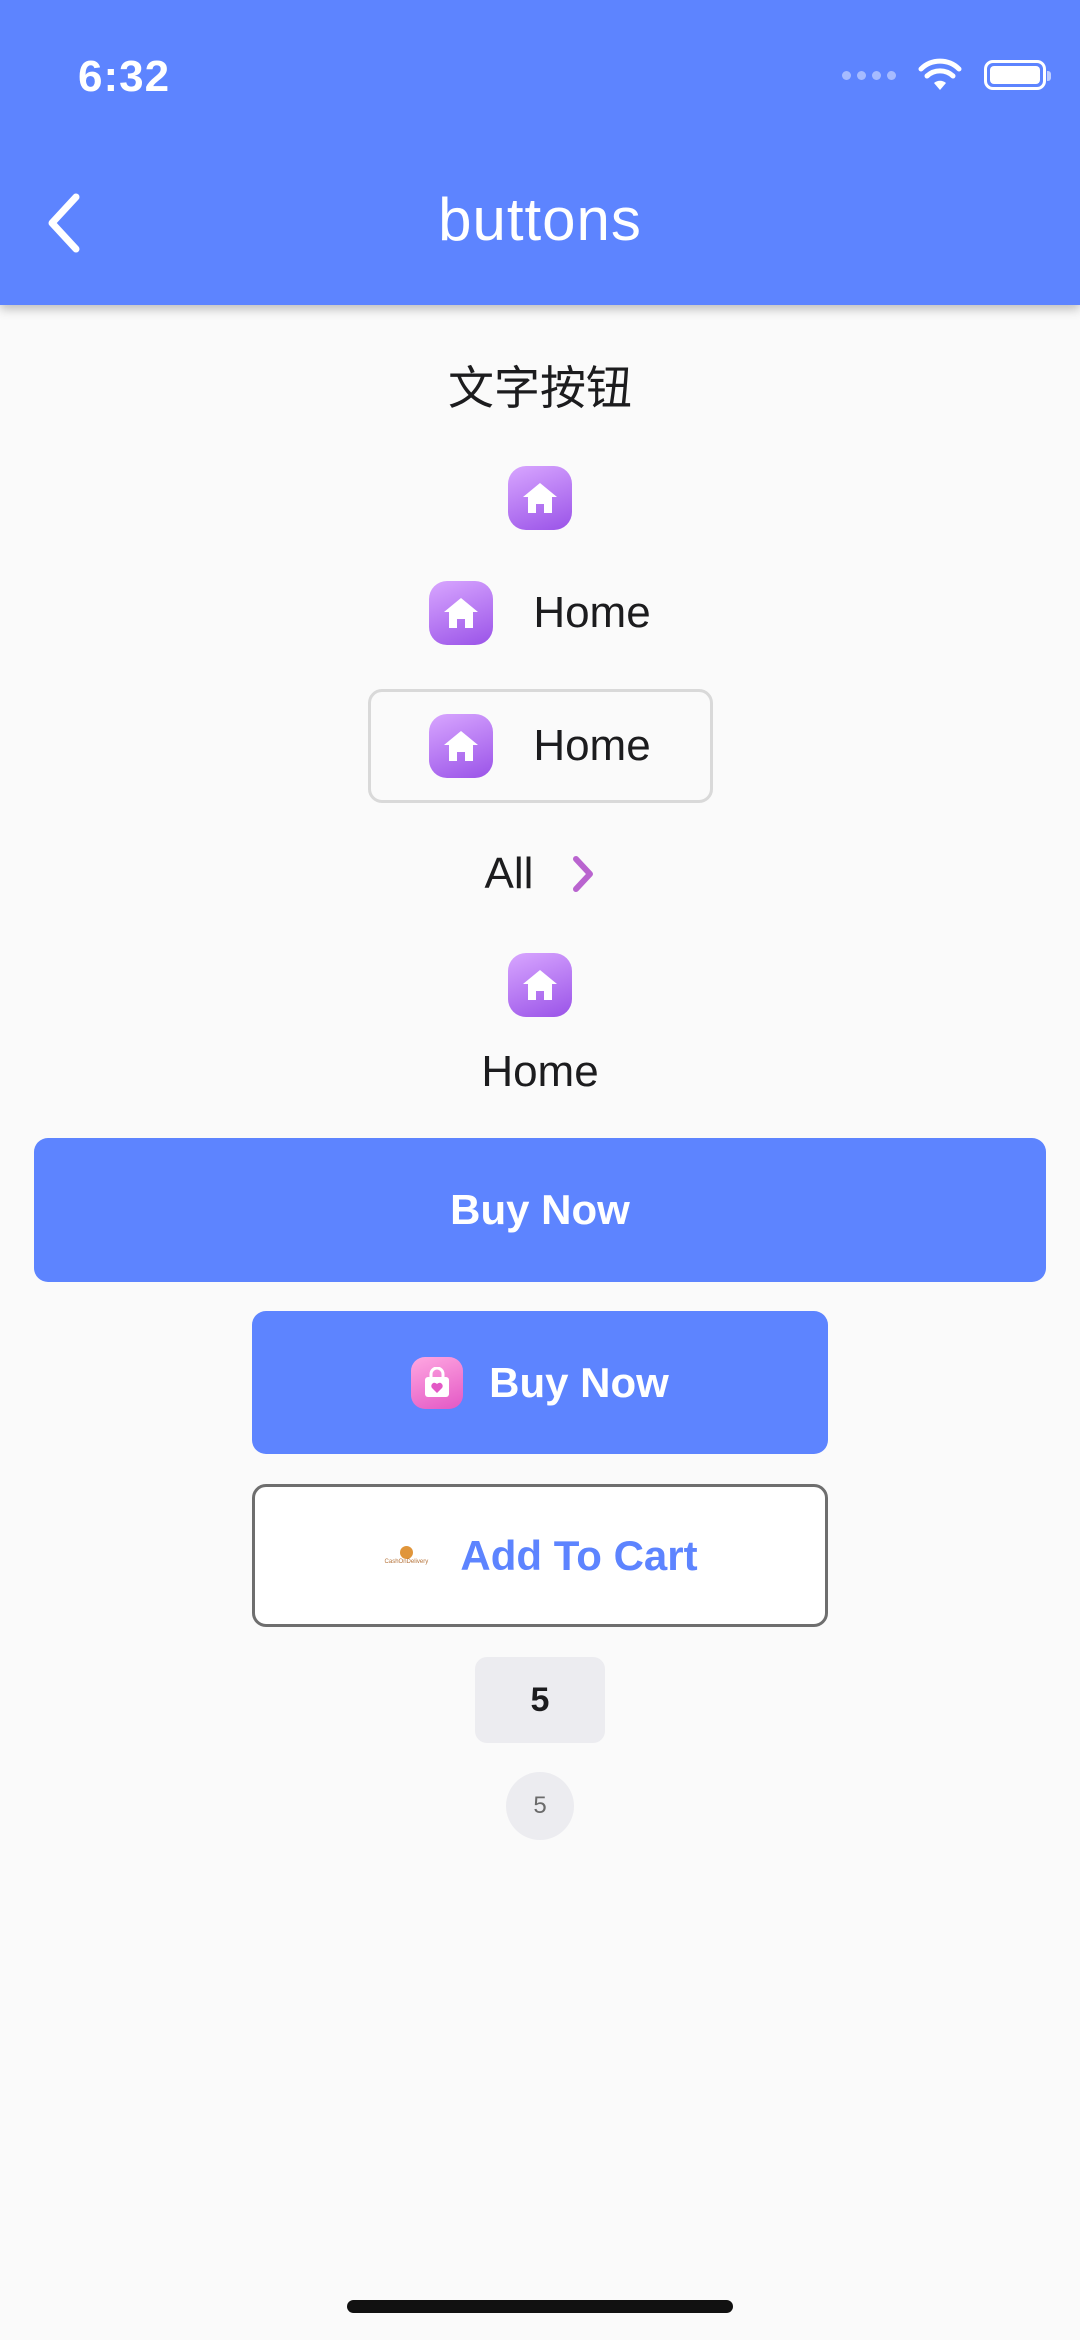  I want to click on cash-on-delivery-logo: CashOnDelivery, so click(406, 1556).